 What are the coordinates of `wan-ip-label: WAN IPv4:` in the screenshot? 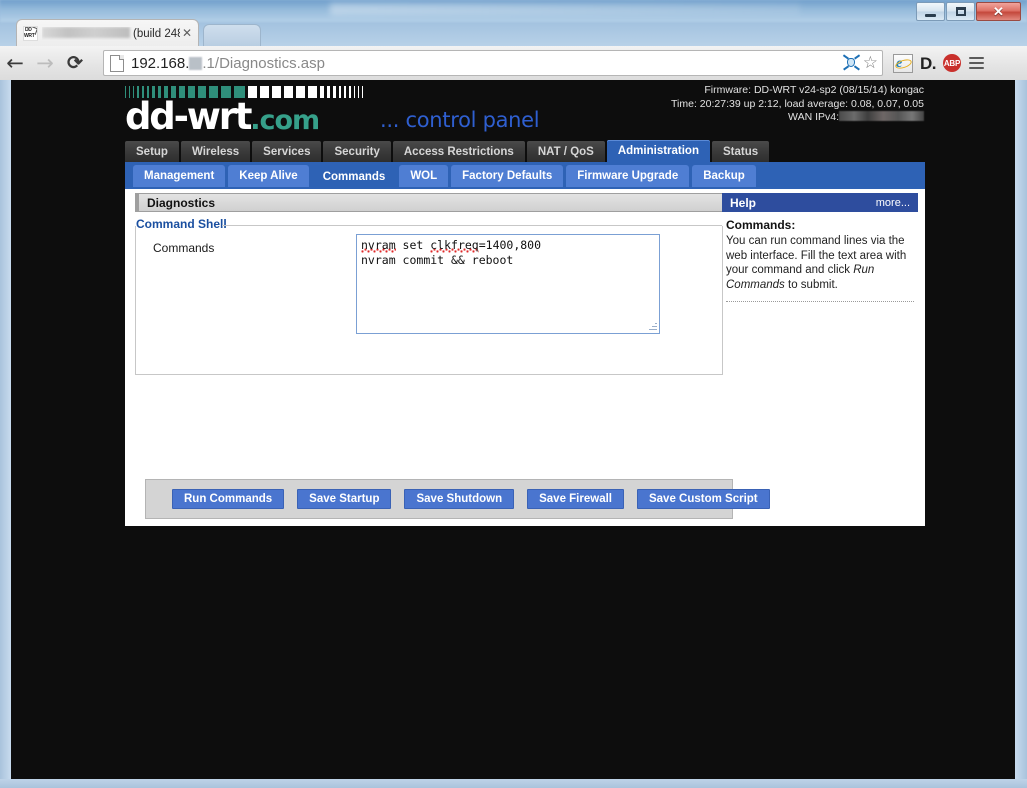 It's located at (813, 117).